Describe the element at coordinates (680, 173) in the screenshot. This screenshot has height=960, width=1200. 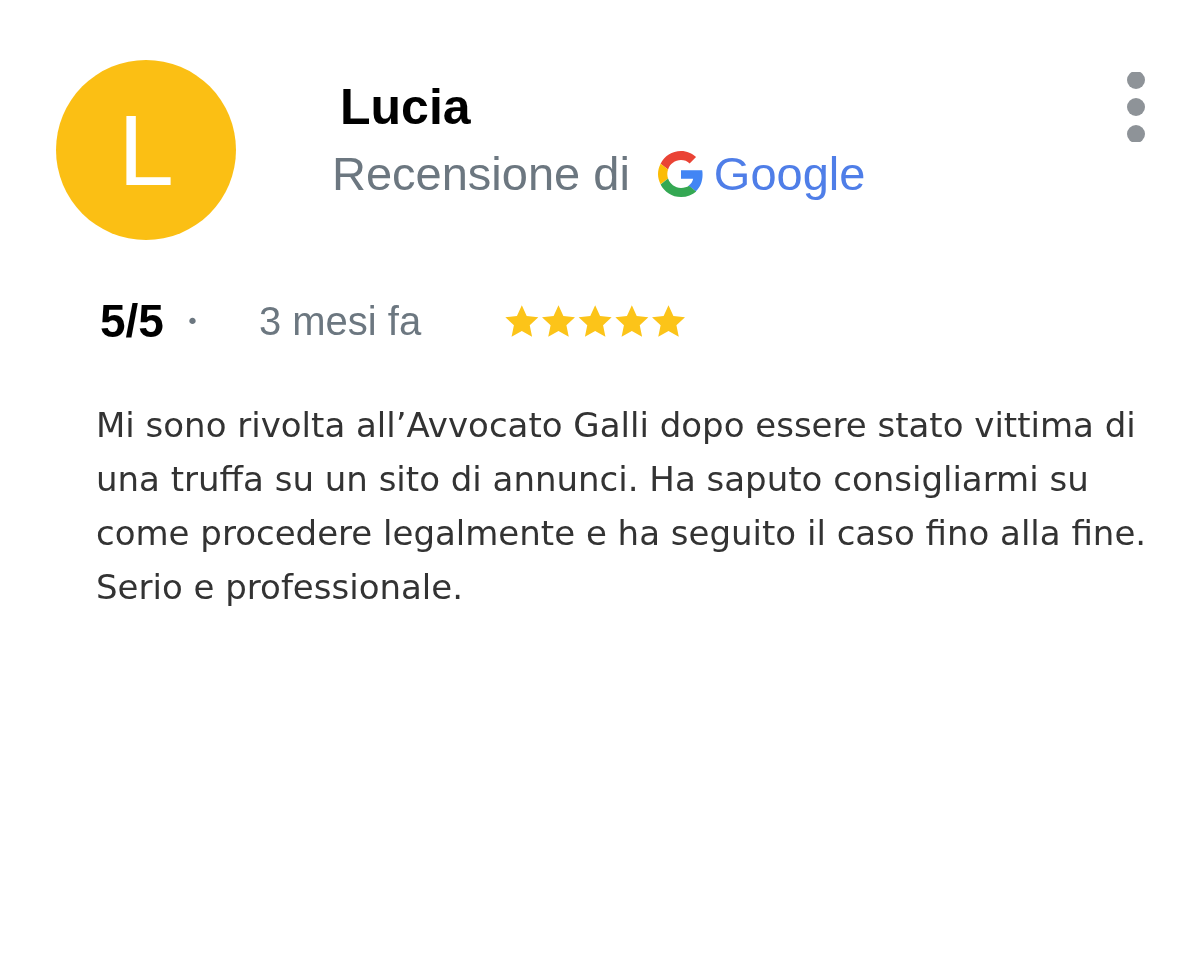
I see `google-g-icon` at that location.